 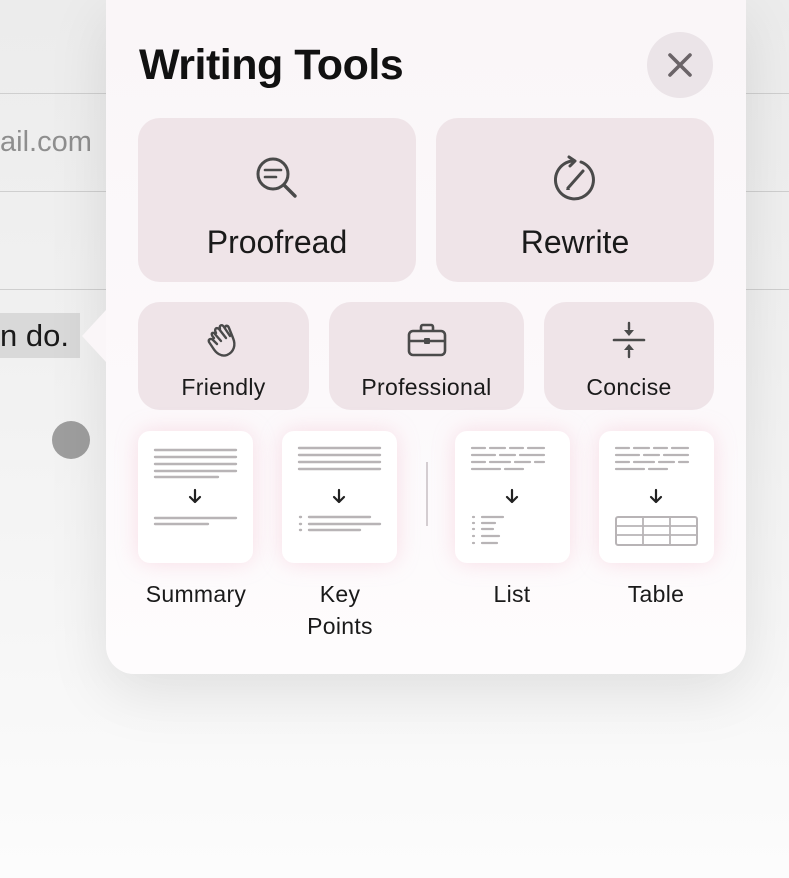 What do you see at coordinates (575, 242) in the screenshot?
I see `rewrite-label: Rewrite` at bounding box center [575, 242].